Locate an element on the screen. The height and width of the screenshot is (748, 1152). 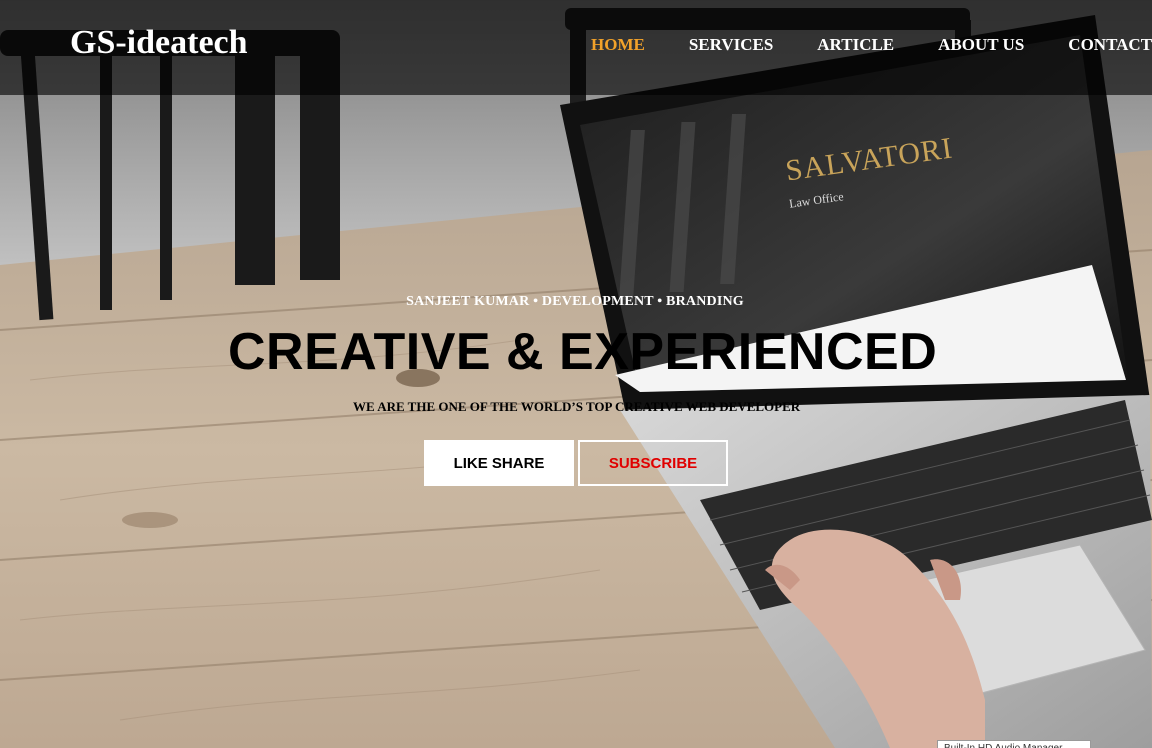
like-share-button: LIKE SHARE is located at coordinates (499, 463).